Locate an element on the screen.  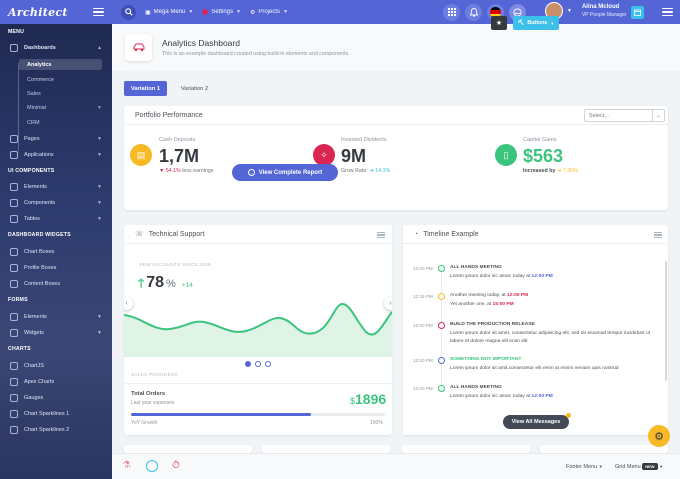
page-title: Analytics Dashboard is located at coordinates (201, 43).